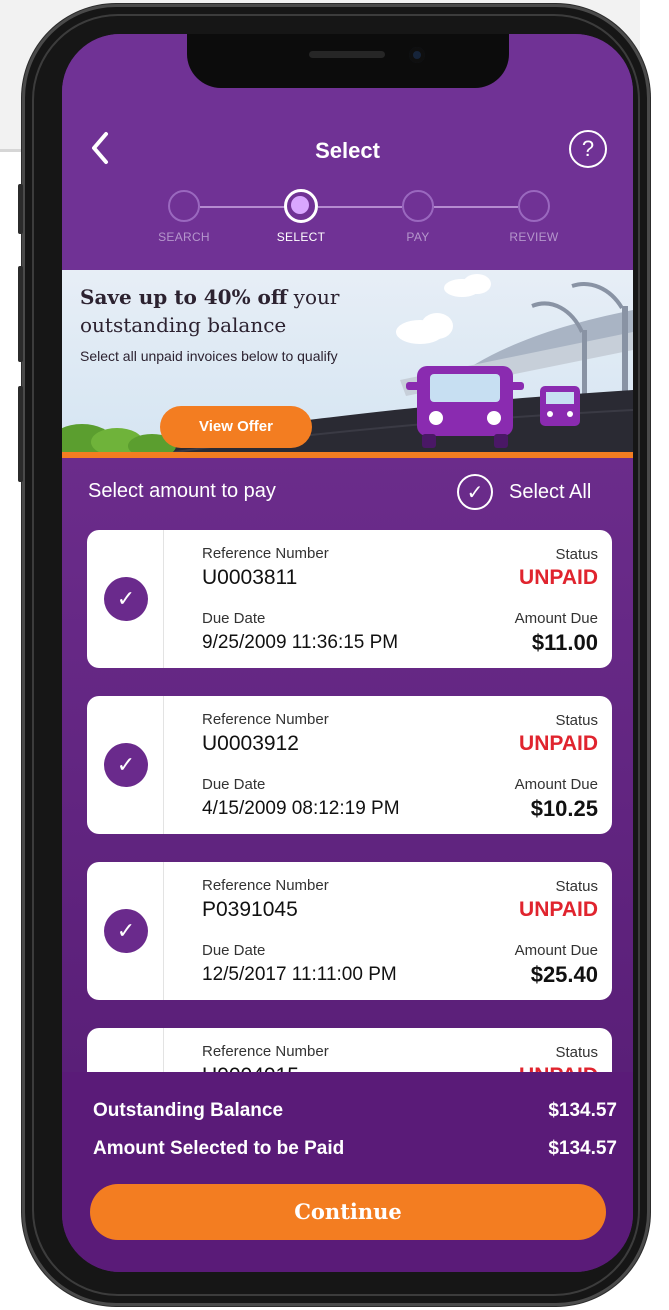  What do you see at coordinates (588, 149) in the screenshot?
I see `help-icon: ?` at bounding box center [588, 149].